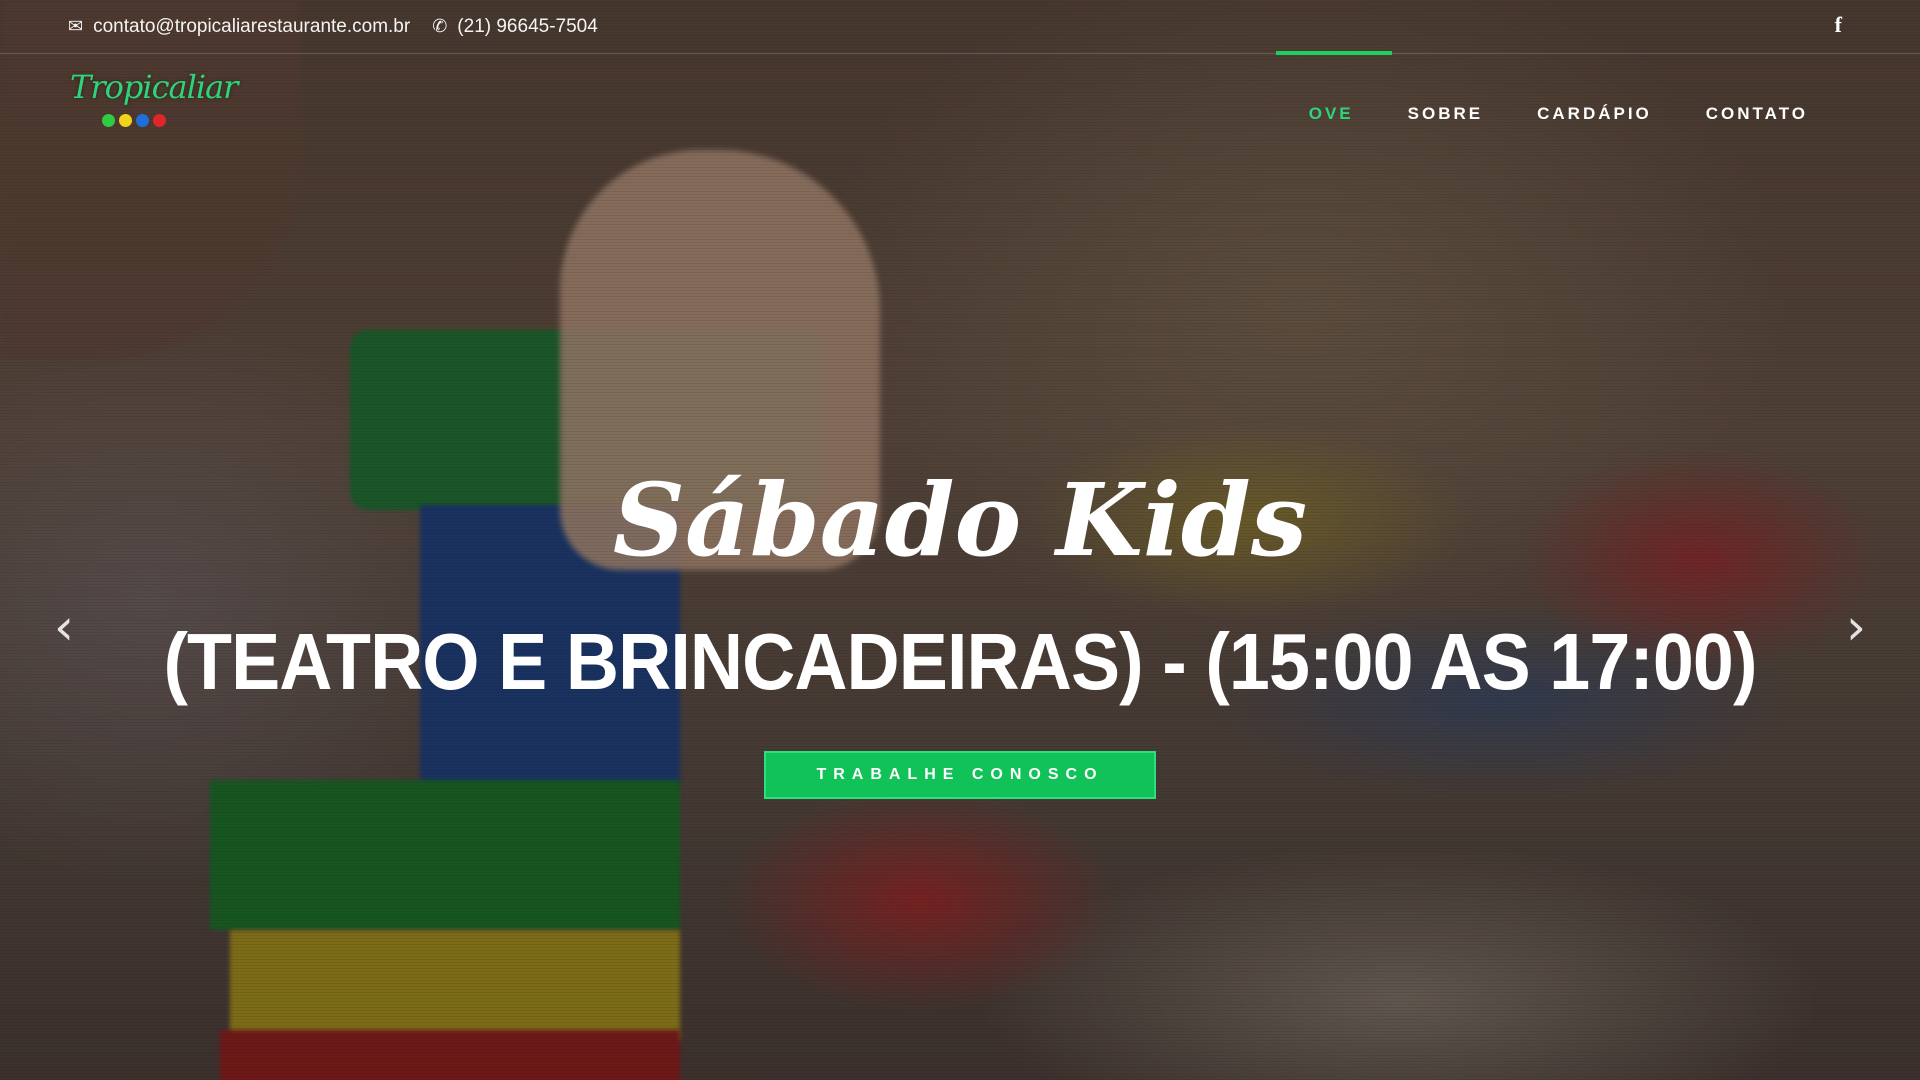 The image size is (1920, 1080). What do you see at coordinates (1445, 114) in the screenshot?
I see `nav-item-sobre: SOBRE` at bounding box center [1445, 114].